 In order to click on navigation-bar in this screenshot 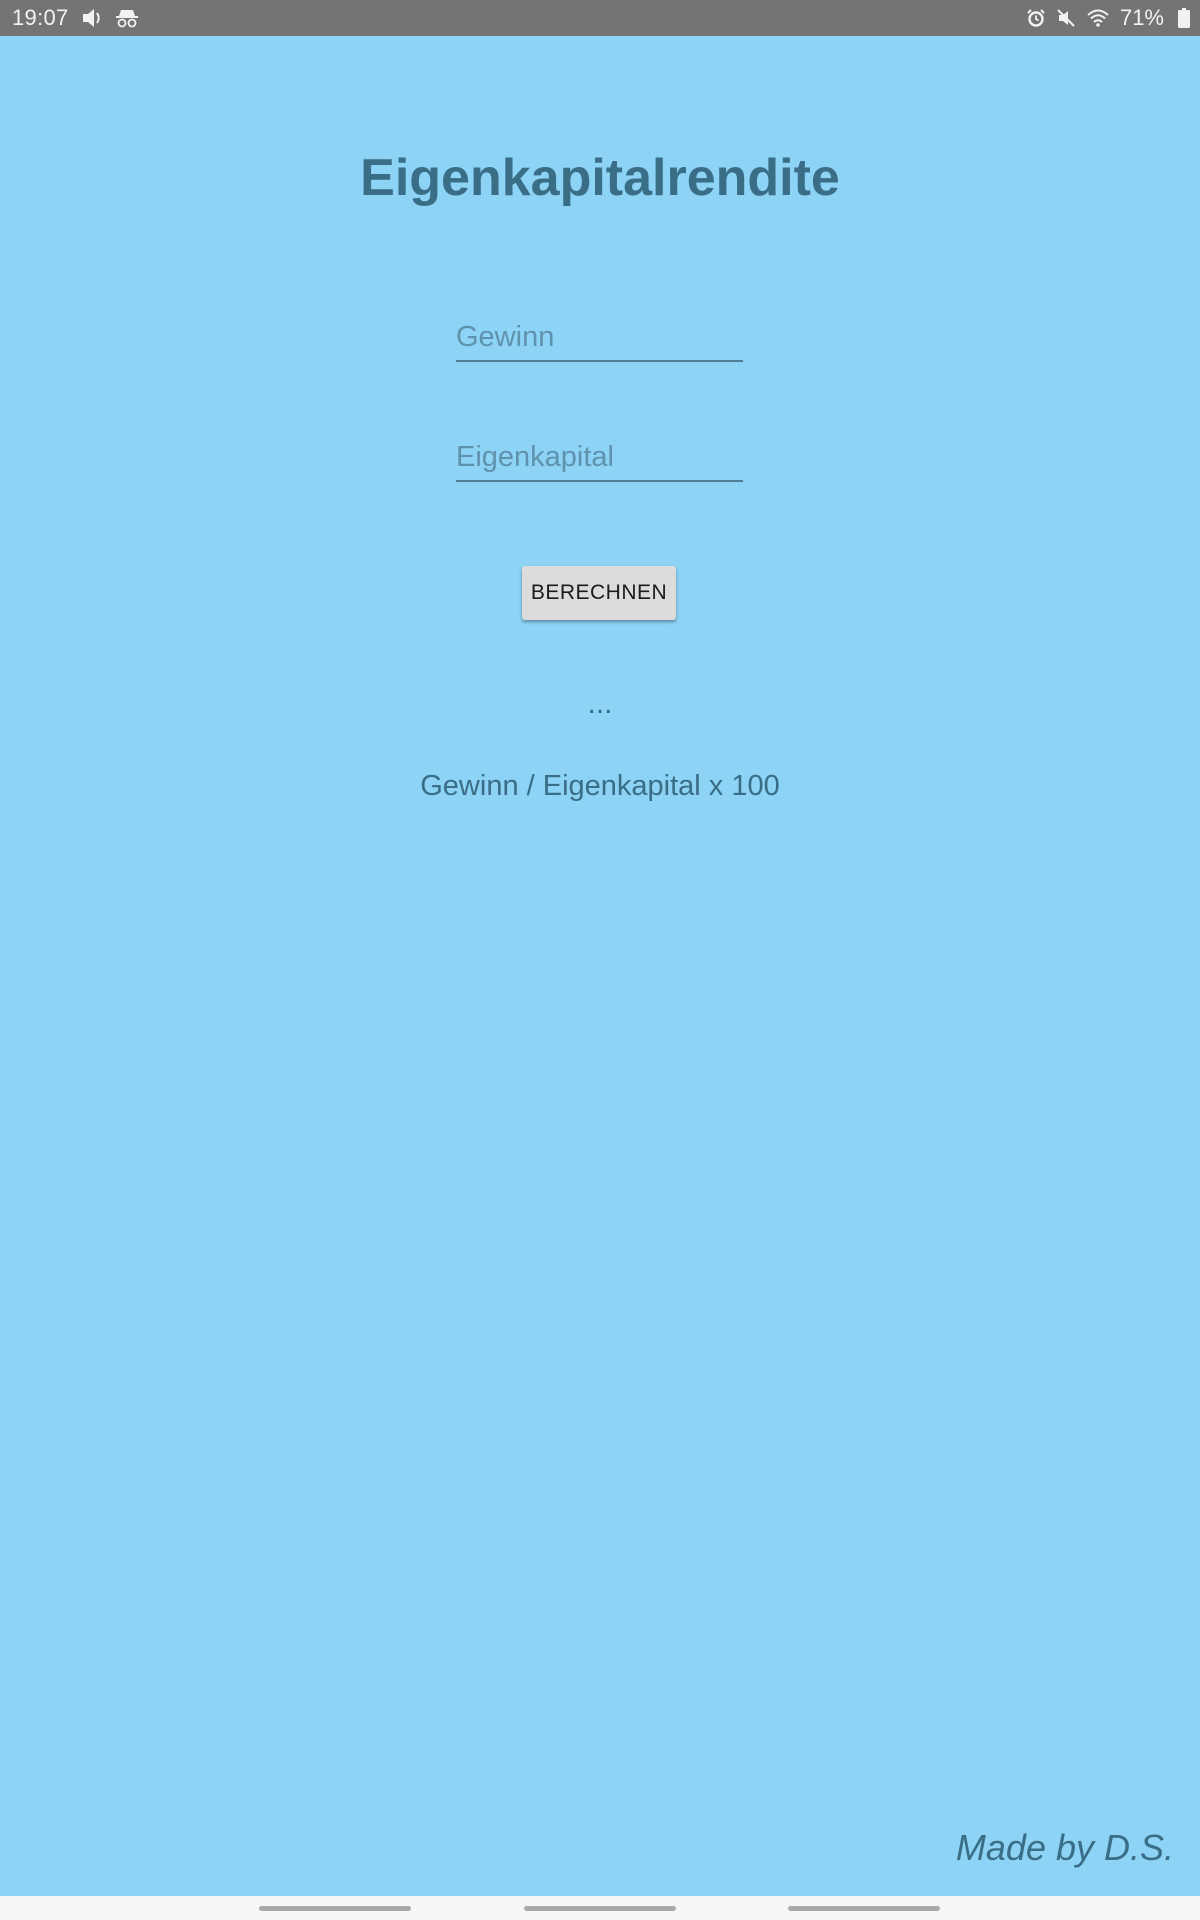, I will do `click(600, 1908)`.